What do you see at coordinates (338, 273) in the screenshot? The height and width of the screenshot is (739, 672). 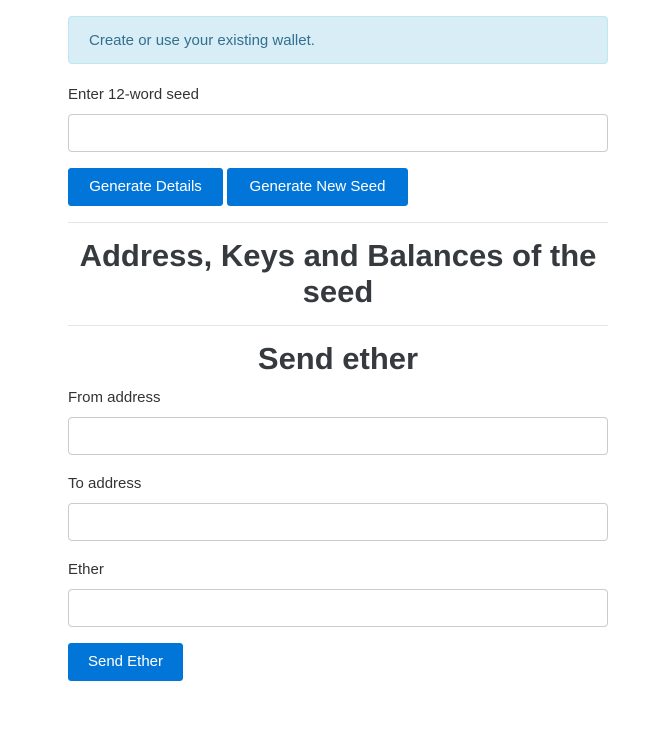 I see `seed-details-heading: Address, Keys and Balances of the seed` at bounding box center [338, 273].